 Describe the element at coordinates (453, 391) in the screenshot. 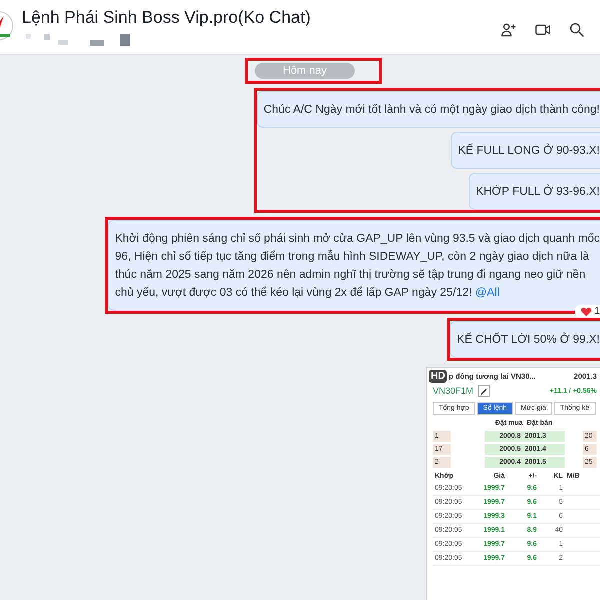

I see `symbol-text: VN30F1M` at that location.